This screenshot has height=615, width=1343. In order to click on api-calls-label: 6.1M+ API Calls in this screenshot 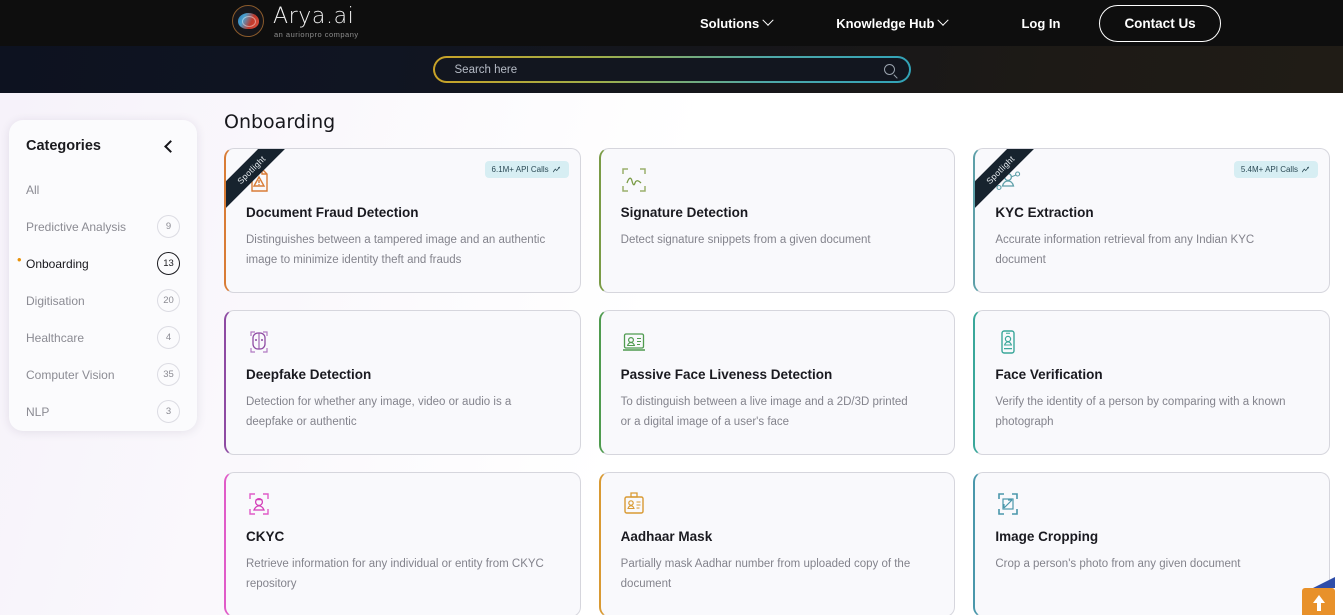, I will do `click(520, 169)`.